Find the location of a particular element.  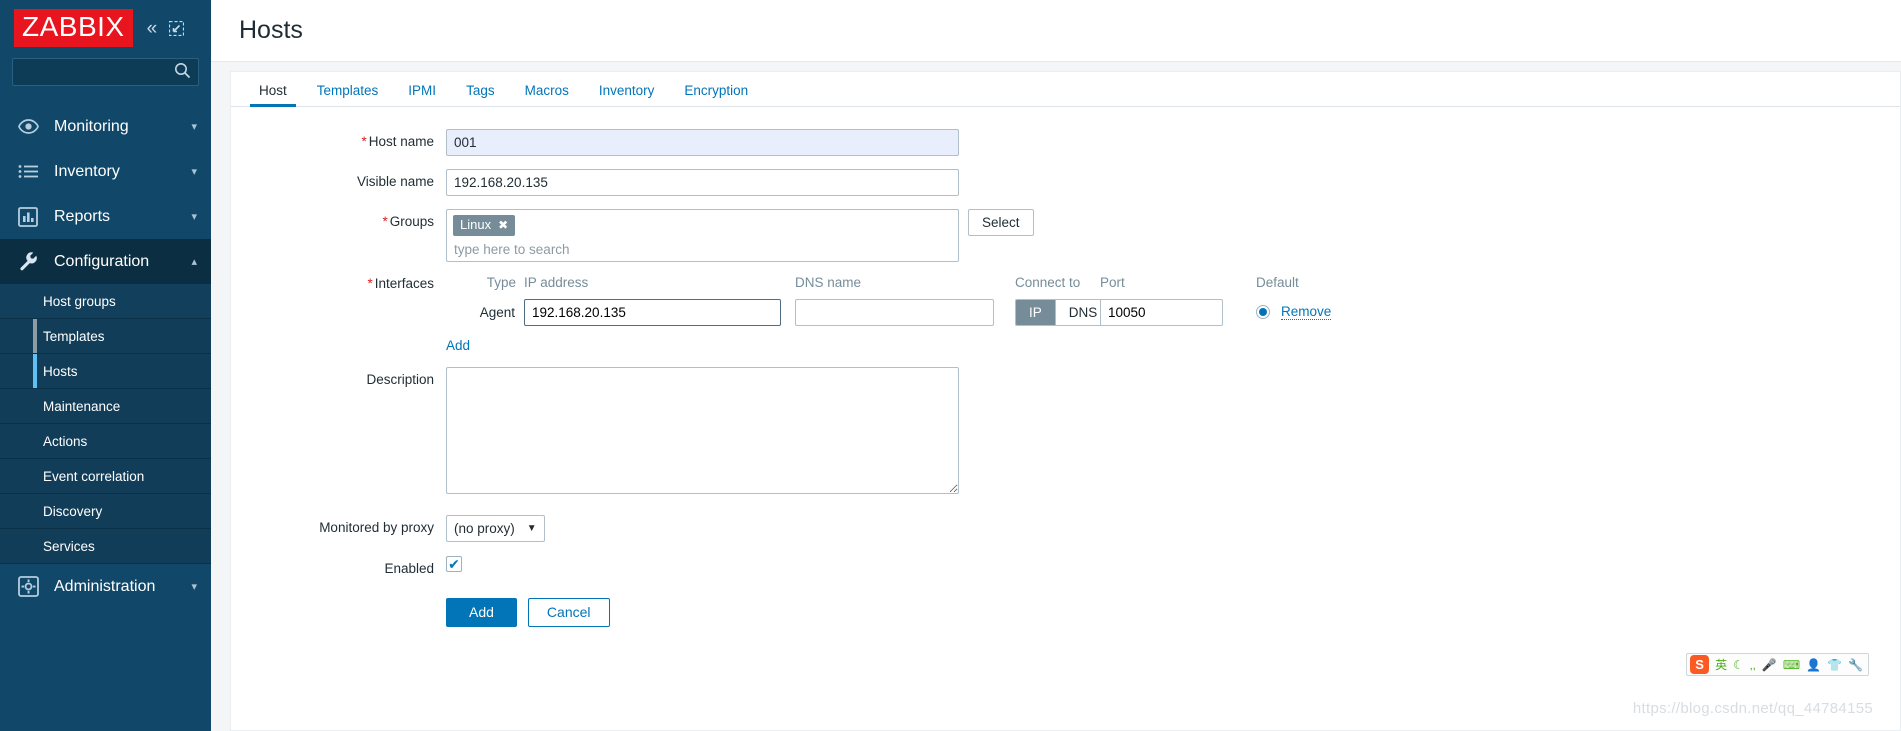

ime-mode-label: 英 is located at coordinates (1721, 664).